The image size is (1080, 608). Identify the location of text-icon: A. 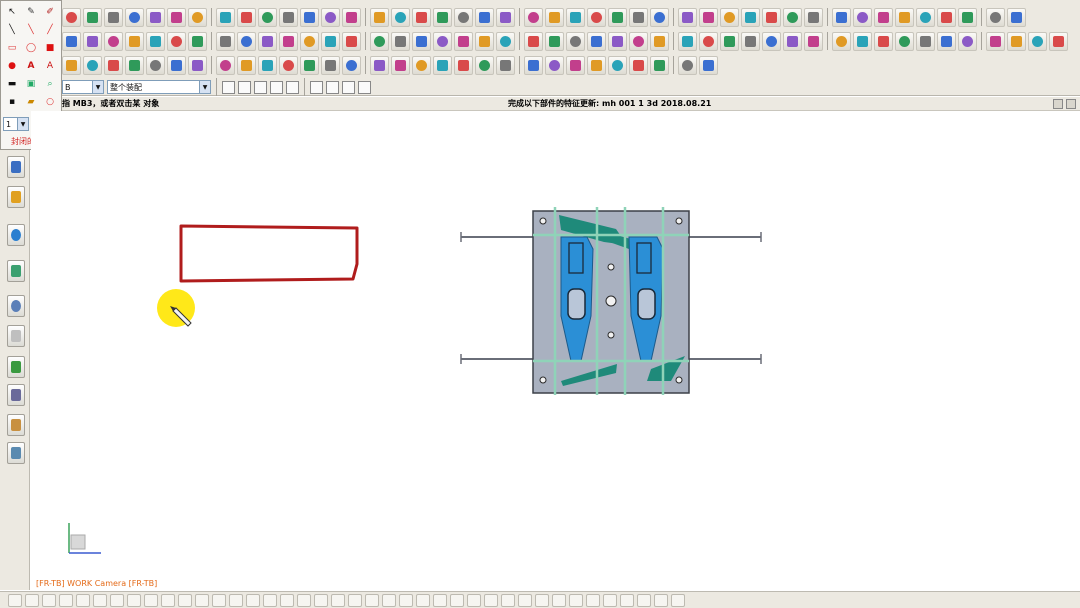
(31, 65).